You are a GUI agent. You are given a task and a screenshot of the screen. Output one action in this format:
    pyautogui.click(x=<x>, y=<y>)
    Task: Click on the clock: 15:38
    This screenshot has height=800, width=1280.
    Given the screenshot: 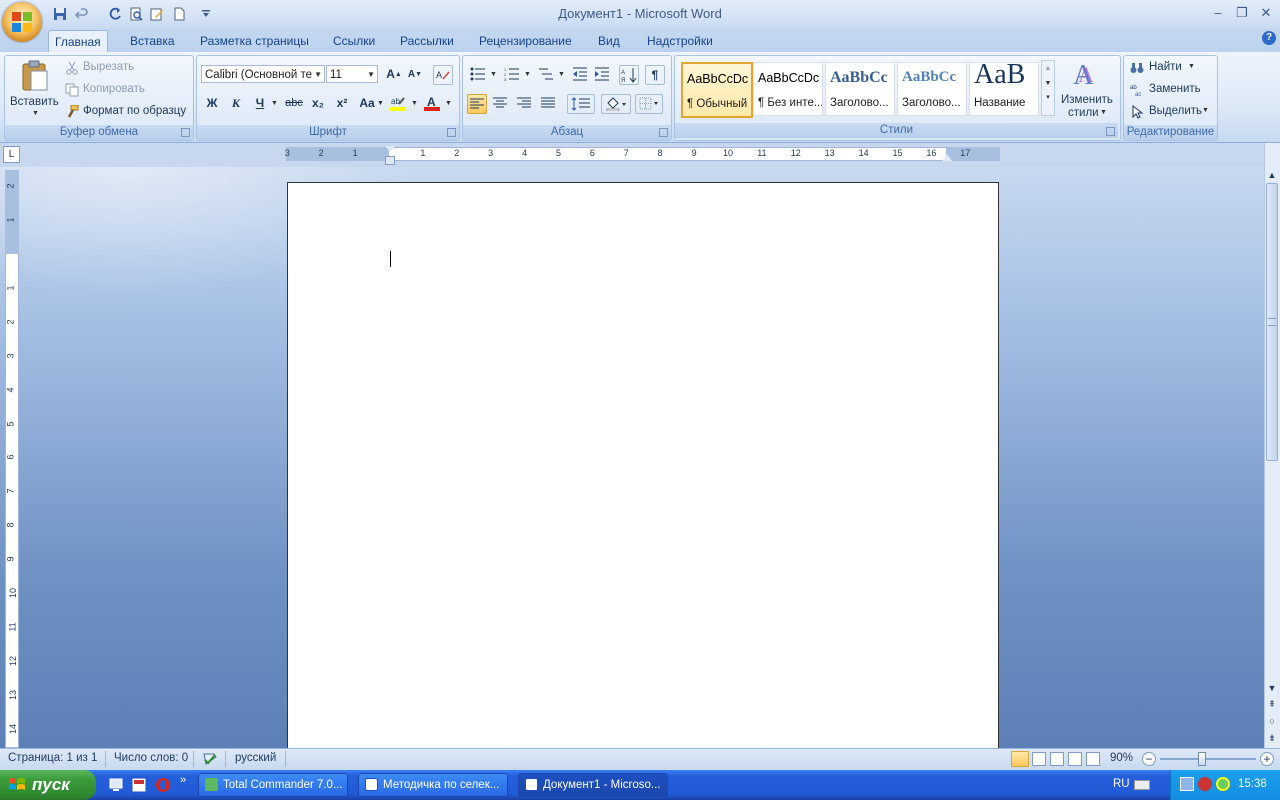 What is the action you would take?
    pyautogui.click(x=1252, y=784)
    